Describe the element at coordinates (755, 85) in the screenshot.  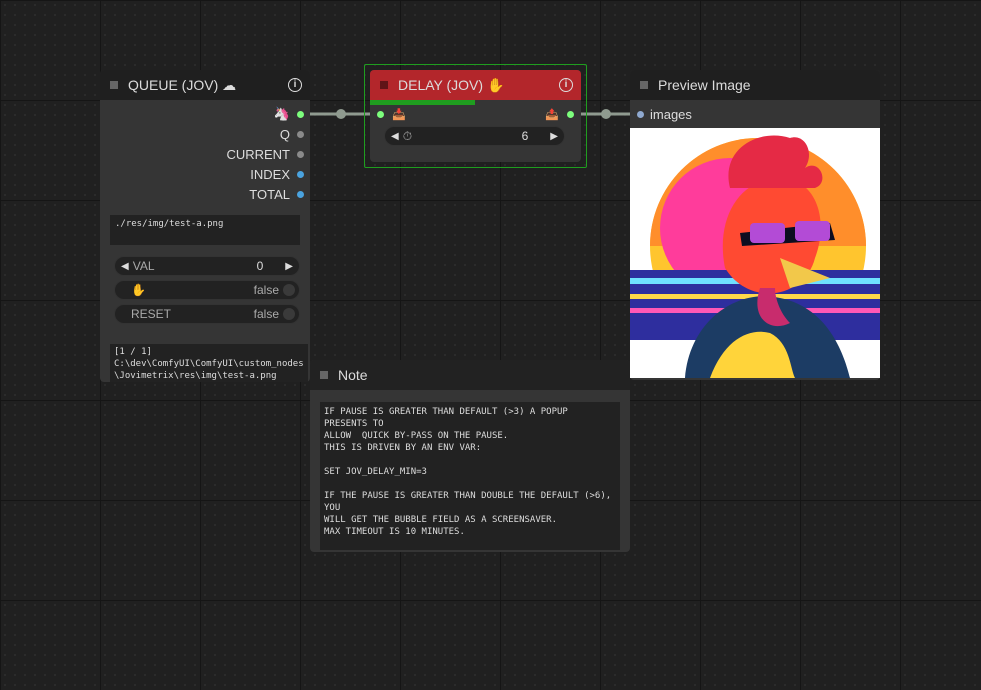
I see `preview-title-bar: Preview Image` at that location.